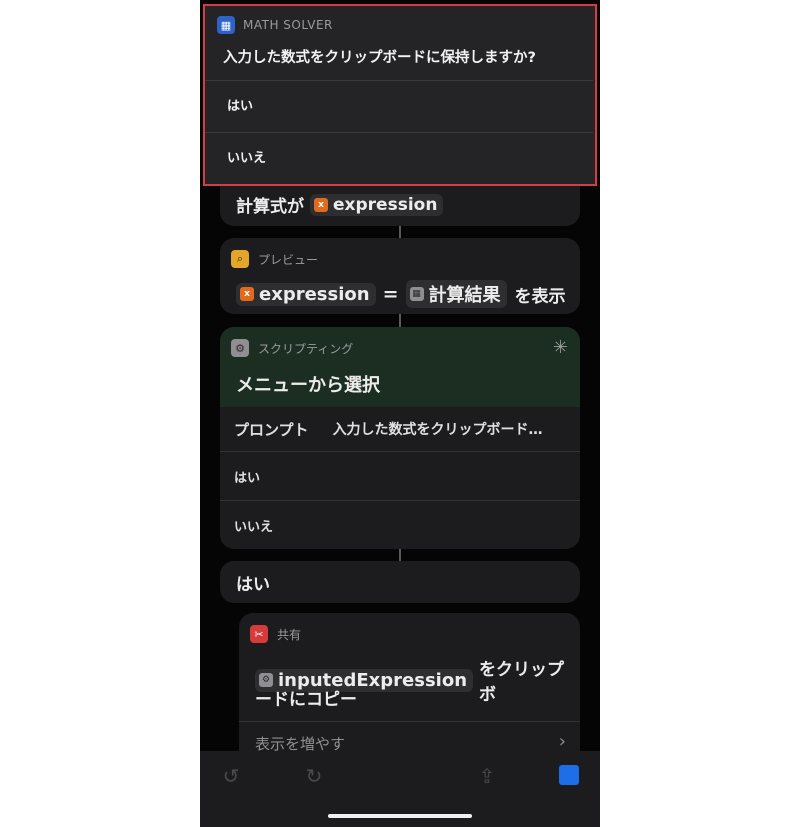 This screenshot has width=800, height=827. Describe the element at coordinates (270, 207) in the screenshot. I see `condition-label: 計算式が` at that location.